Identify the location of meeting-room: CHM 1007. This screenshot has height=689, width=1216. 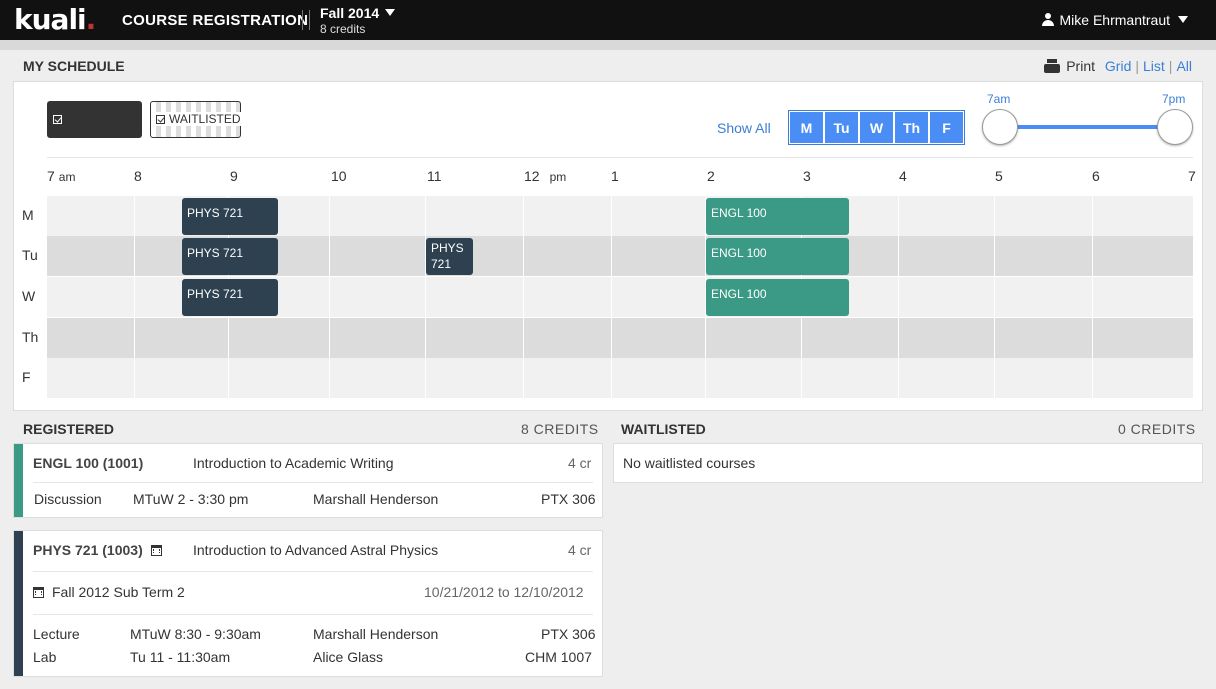
(558, 657).